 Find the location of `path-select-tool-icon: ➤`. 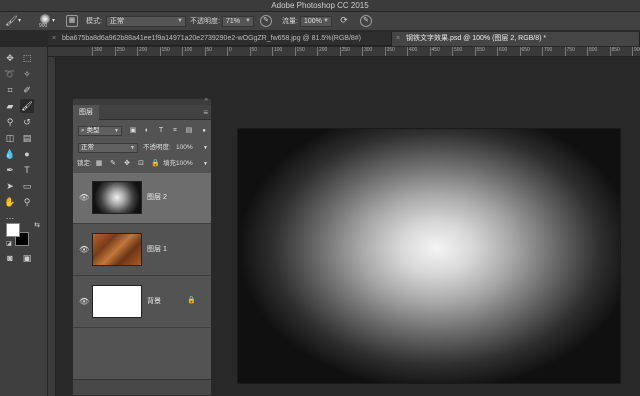

path-select-tool-icon: ➤ is located at coordinates (10, 186).